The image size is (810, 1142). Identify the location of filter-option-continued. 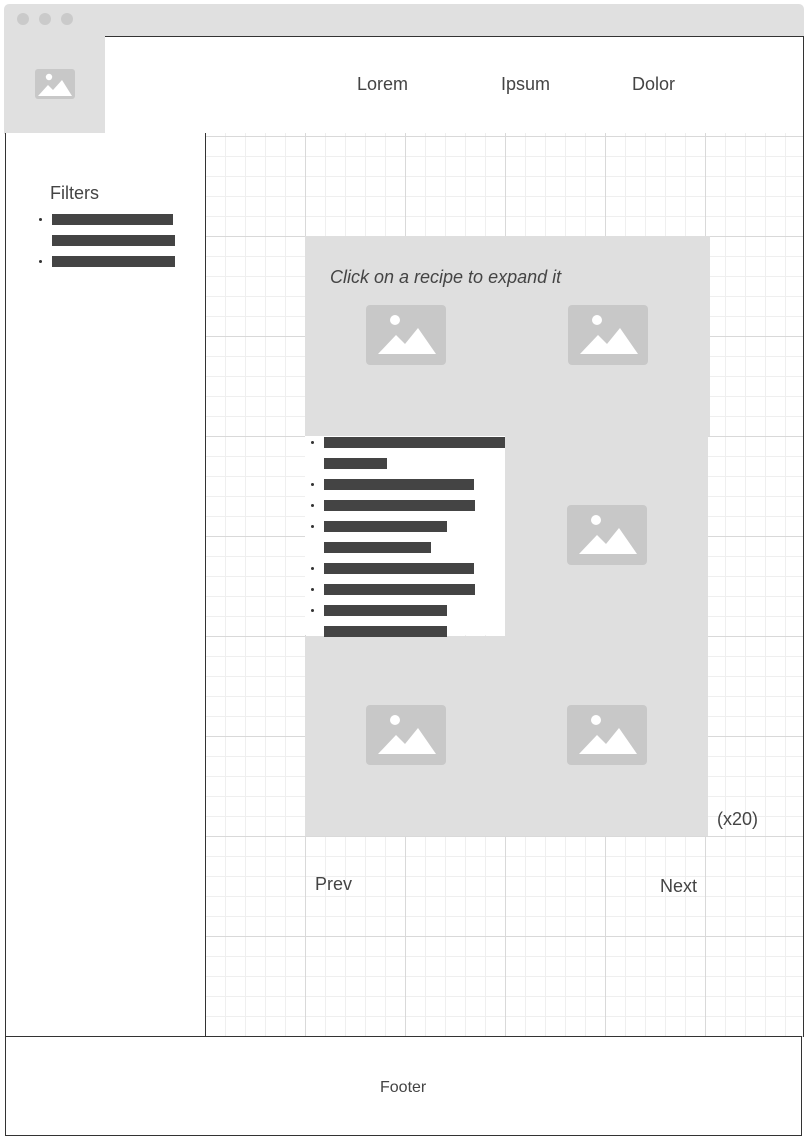
(113, 240).